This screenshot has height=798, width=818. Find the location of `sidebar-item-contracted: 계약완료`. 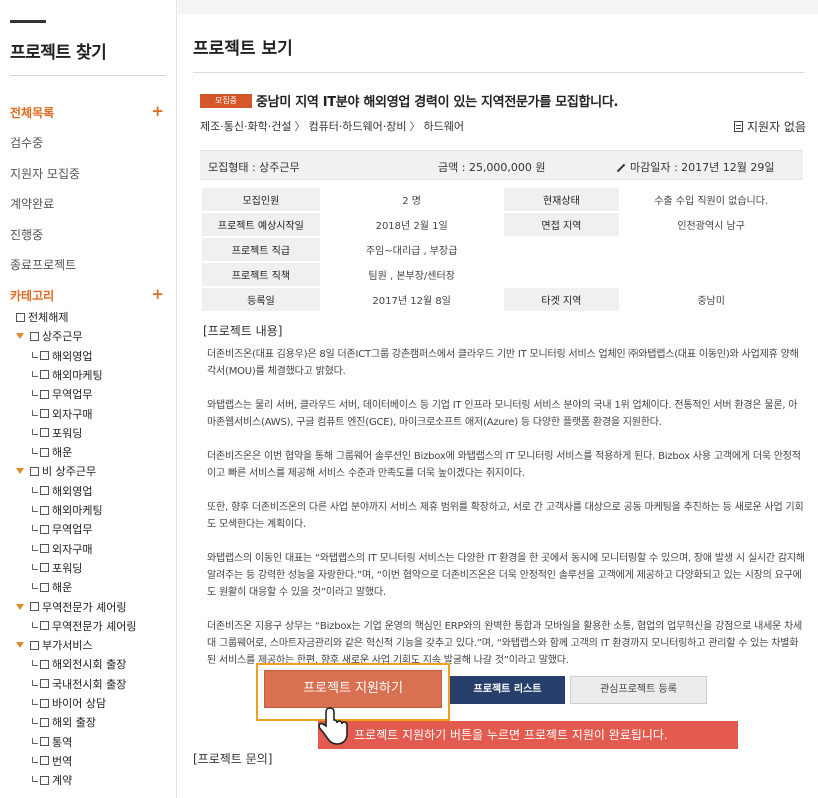

sidebar-item-contracted: 계약완료 is located at coordinates (32, 203).